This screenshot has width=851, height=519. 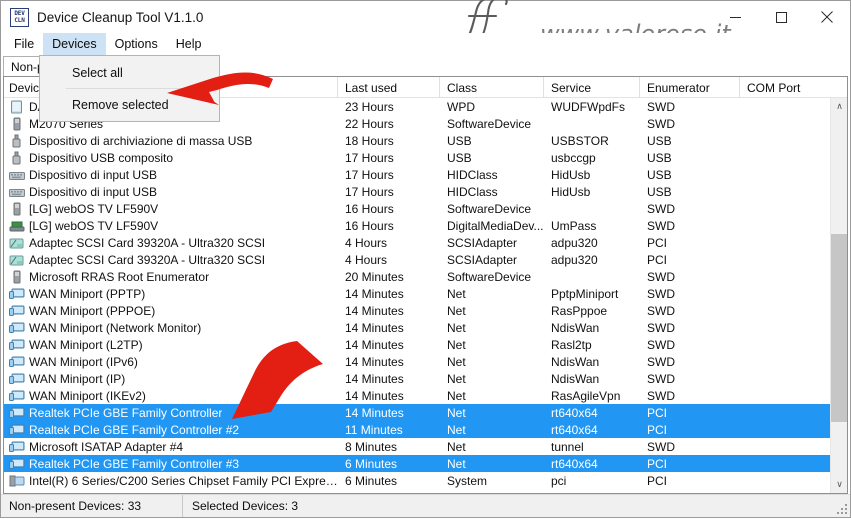 I want to click on cell-device-name: Realtek PCIe GBE Family Controller #2, so click(x=171, y=430).